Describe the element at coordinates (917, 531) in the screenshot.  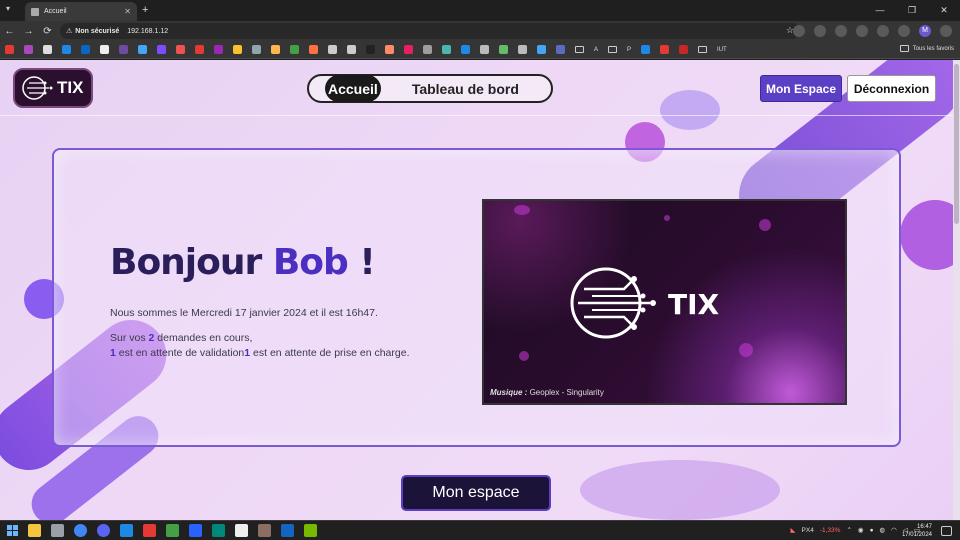
I see `taskbar-clock: 16:47 17/01/2024` at that location.